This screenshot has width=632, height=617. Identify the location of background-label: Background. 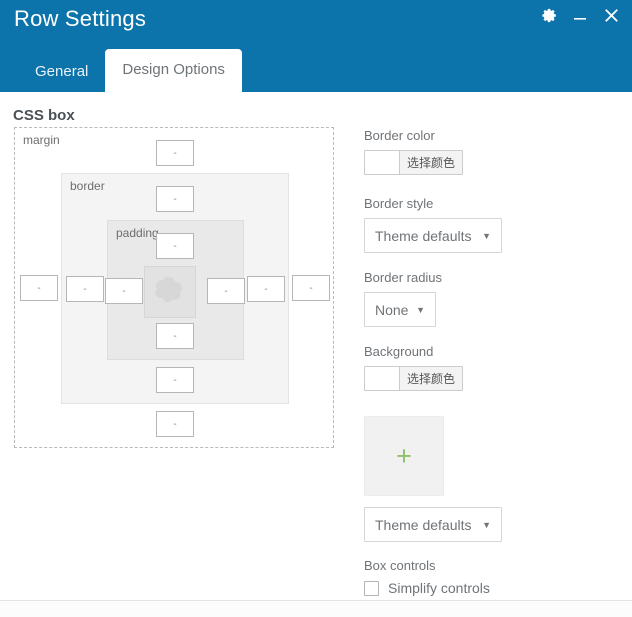
(399, 351).